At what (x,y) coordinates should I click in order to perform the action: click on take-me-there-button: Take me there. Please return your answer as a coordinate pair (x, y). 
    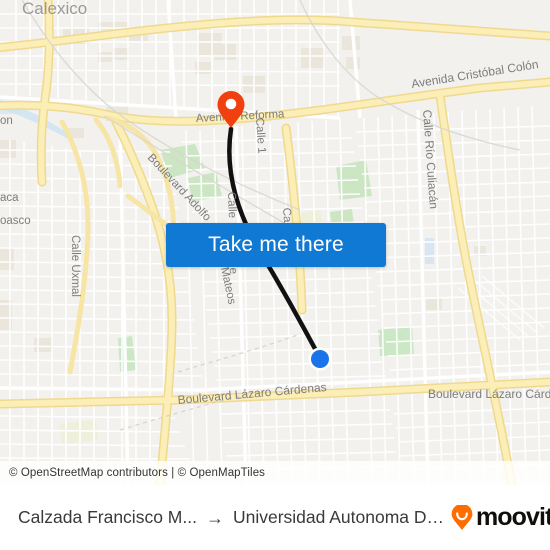
    Looking at the image, I should click on (276, 245).